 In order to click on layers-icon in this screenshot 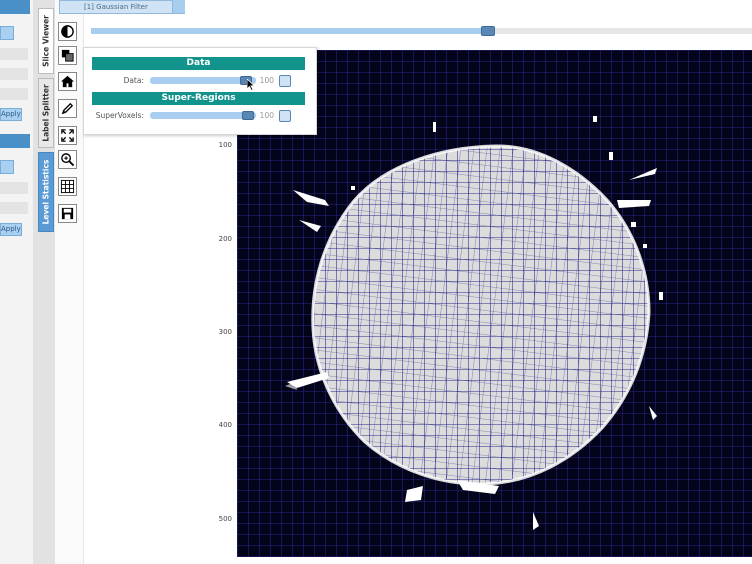, I will do `click(67, 55)`.